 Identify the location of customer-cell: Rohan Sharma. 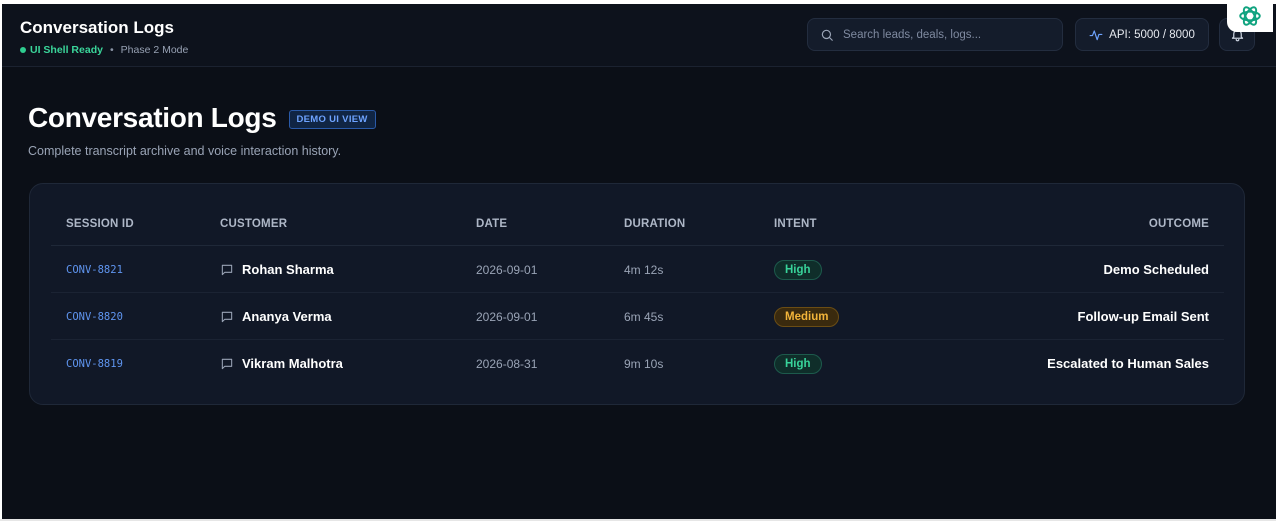
(277, 269).